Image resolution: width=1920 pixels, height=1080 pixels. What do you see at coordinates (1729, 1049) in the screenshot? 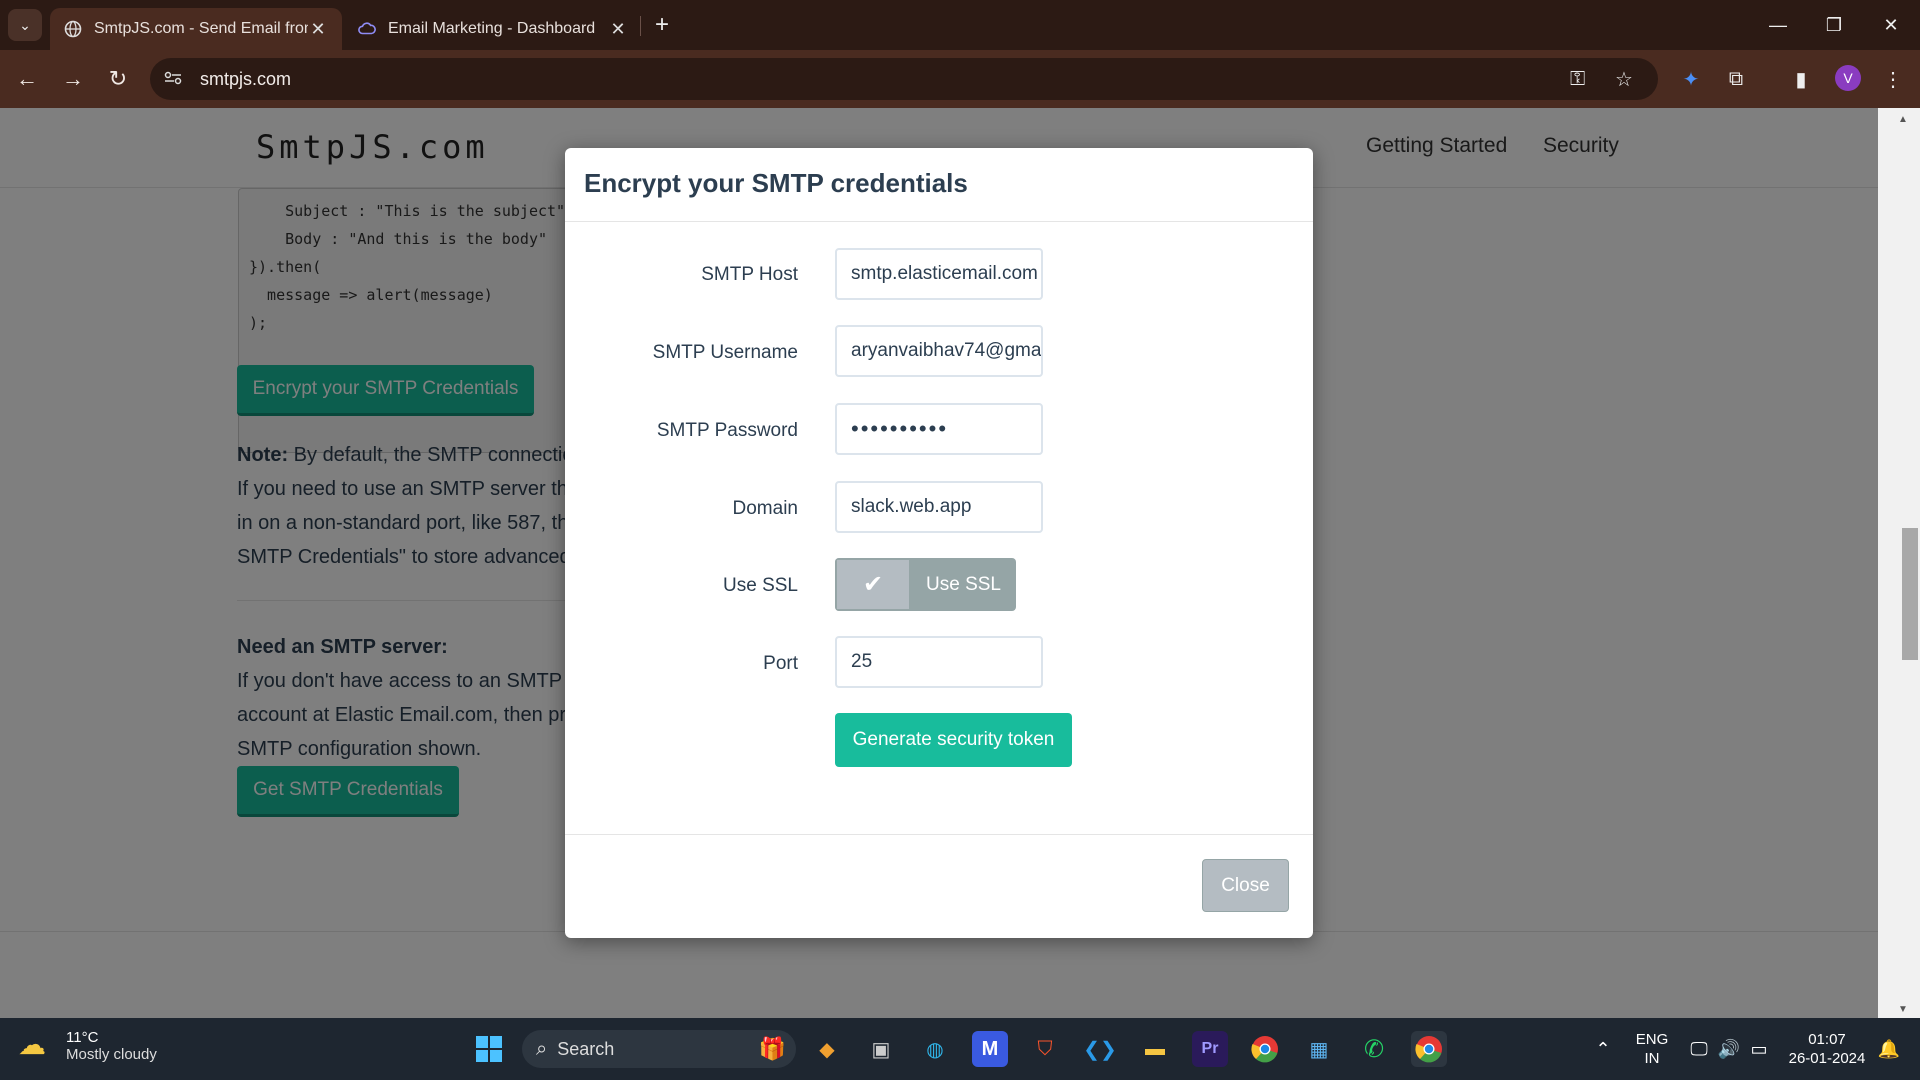
I see `volume-icon: 🔊` at bounding box center [1729, 1049].